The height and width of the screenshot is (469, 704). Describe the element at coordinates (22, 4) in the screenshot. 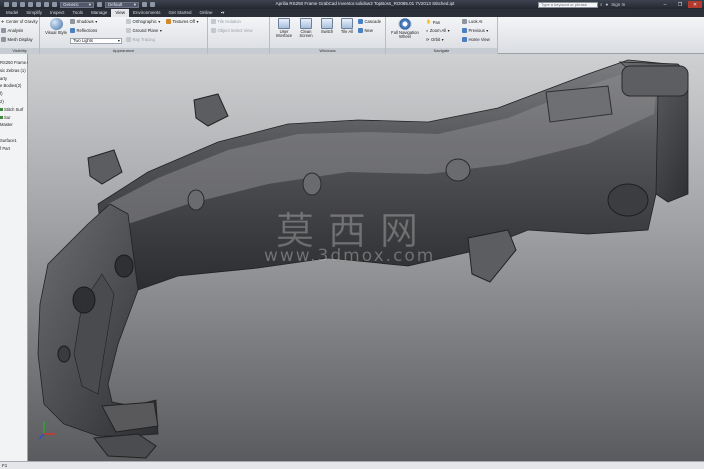

I see `open-icon` at that location.